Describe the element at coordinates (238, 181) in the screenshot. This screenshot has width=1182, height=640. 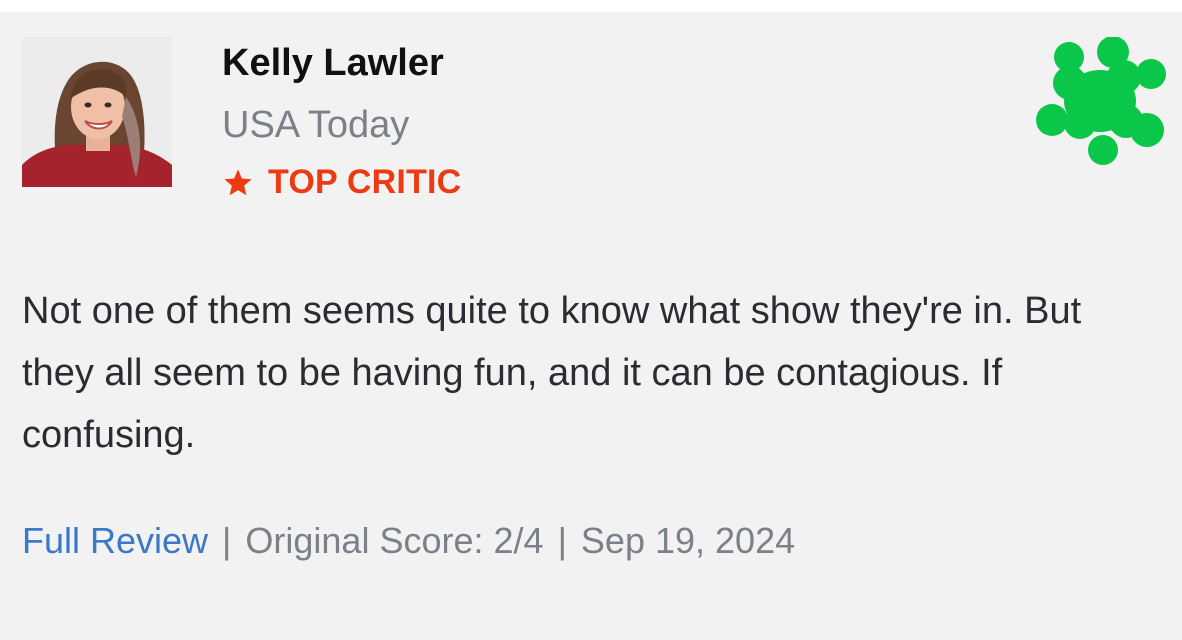
I see `star-icon` at that location.